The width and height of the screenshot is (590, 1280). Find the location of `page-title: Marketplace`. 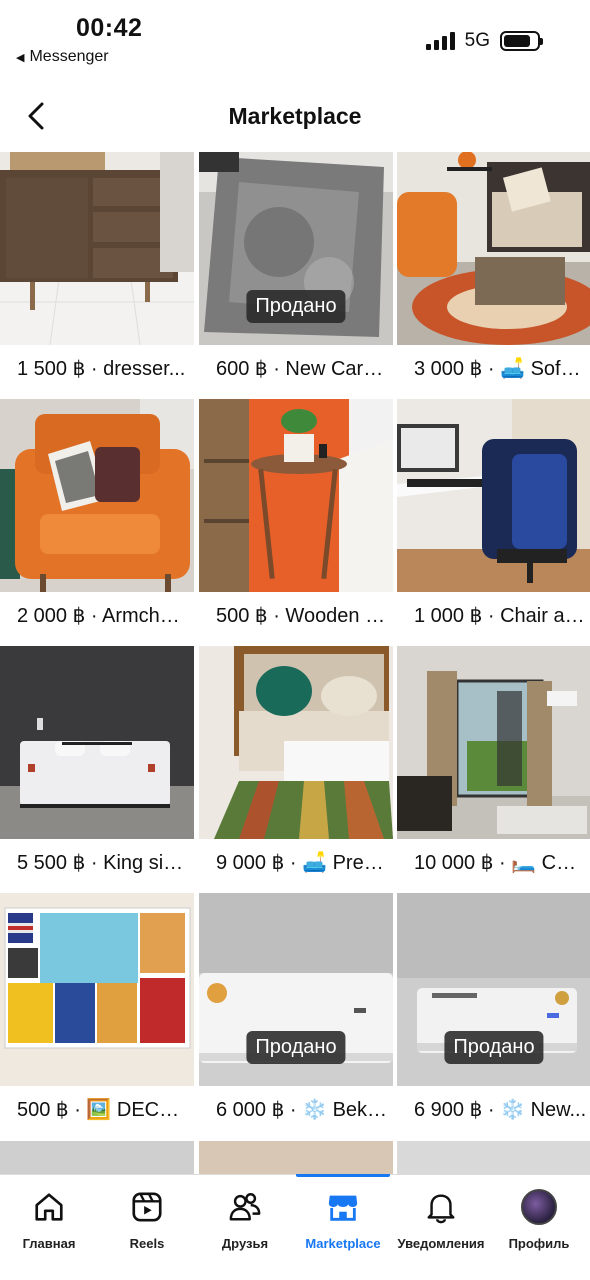

page-title: Marketplace is located at coordinates (295, 116).